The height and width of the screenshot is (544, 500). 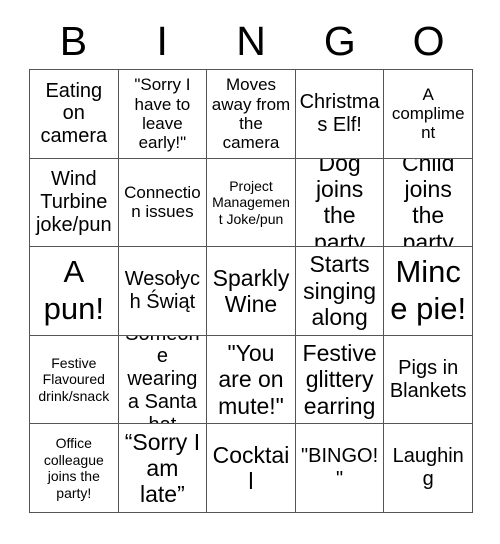 I want to click on bingo-cell-r2c5: Child joins the party, so click(x=428, y=203).